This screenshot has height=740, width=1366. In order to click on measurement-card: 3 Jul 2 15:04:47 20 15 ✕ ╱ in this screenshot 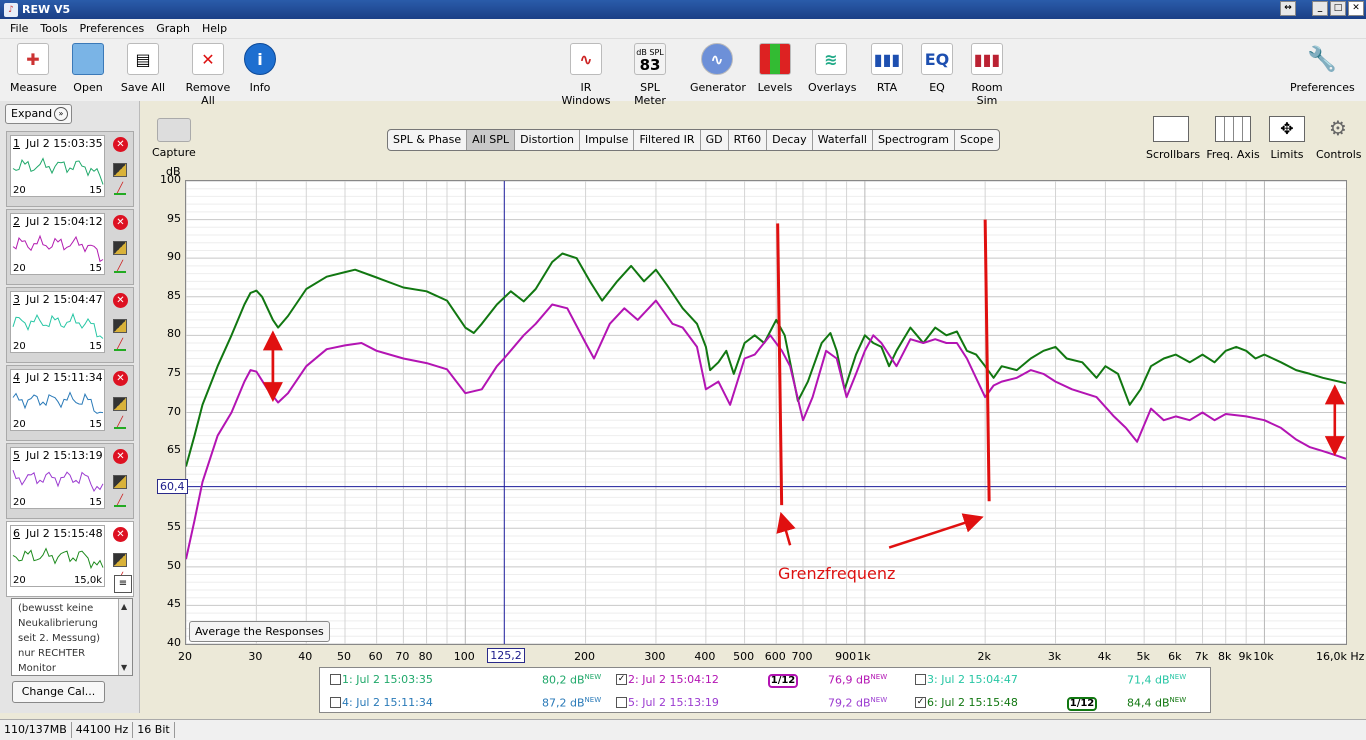, I will do `click(70, 325)`.